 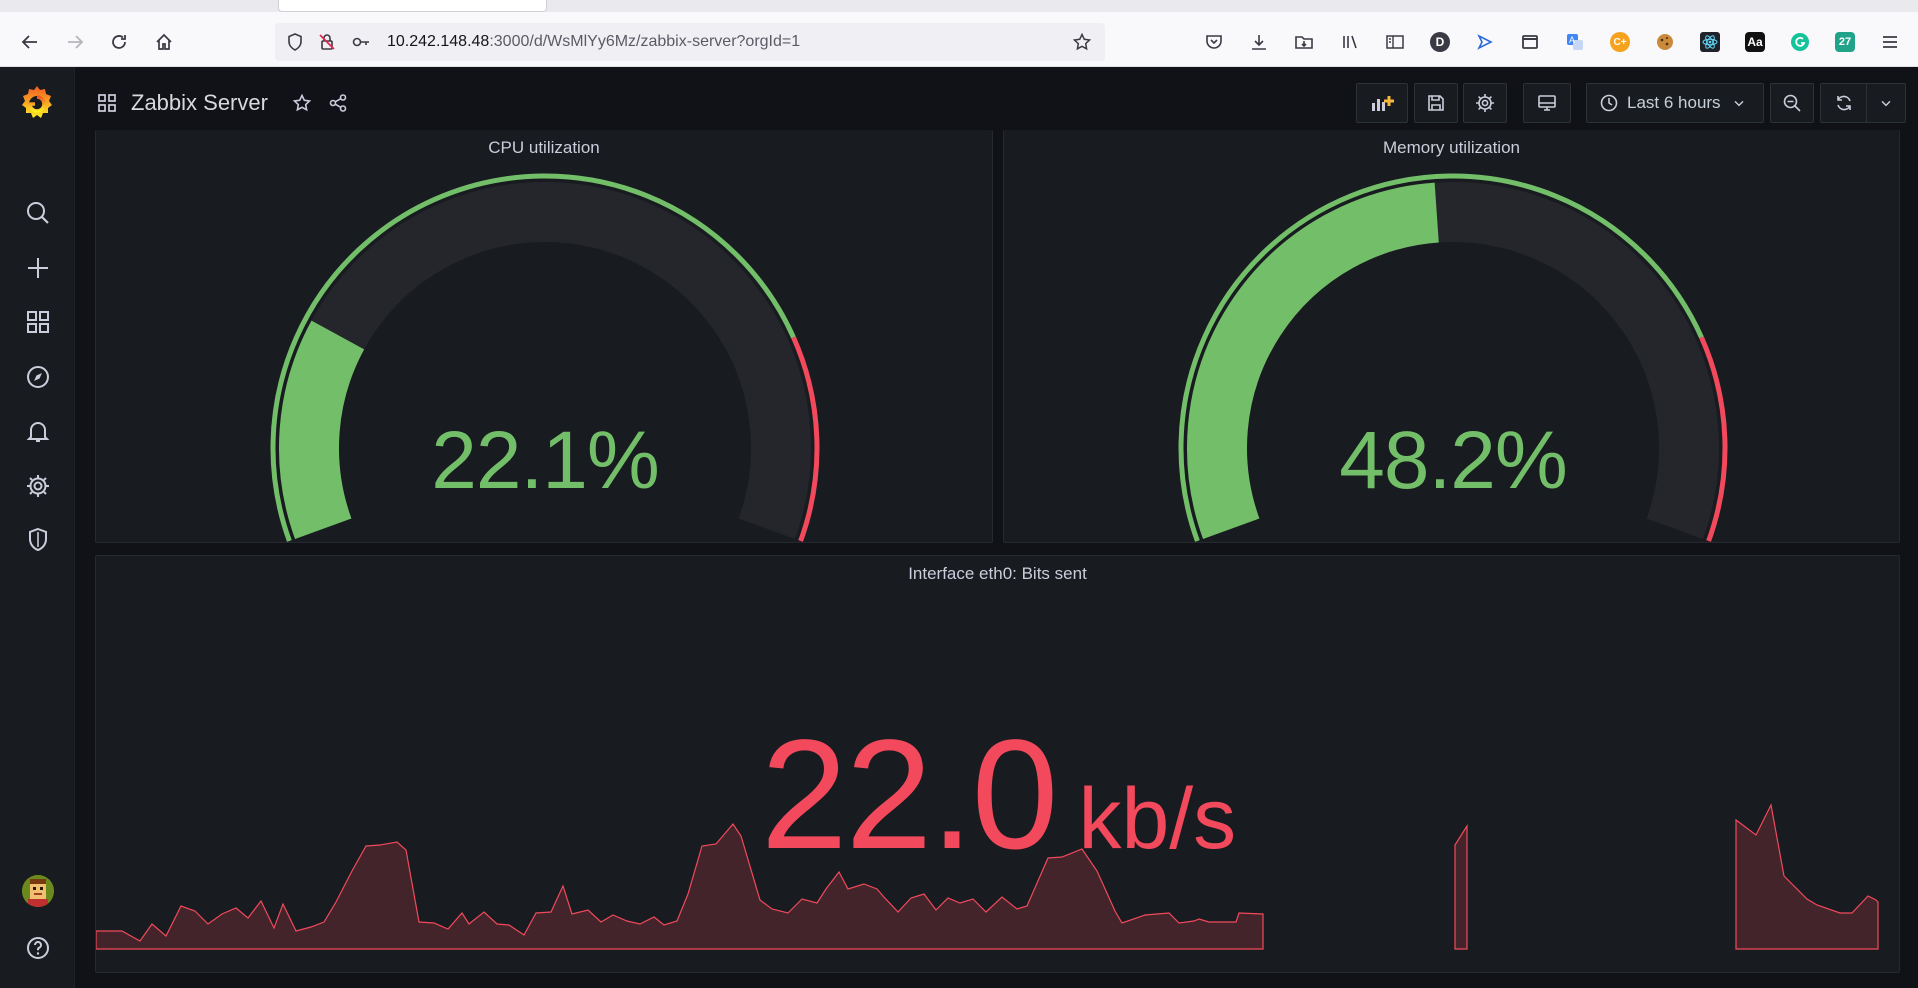 I want to click on explore-compass-icon, so click(x=38, y=377).